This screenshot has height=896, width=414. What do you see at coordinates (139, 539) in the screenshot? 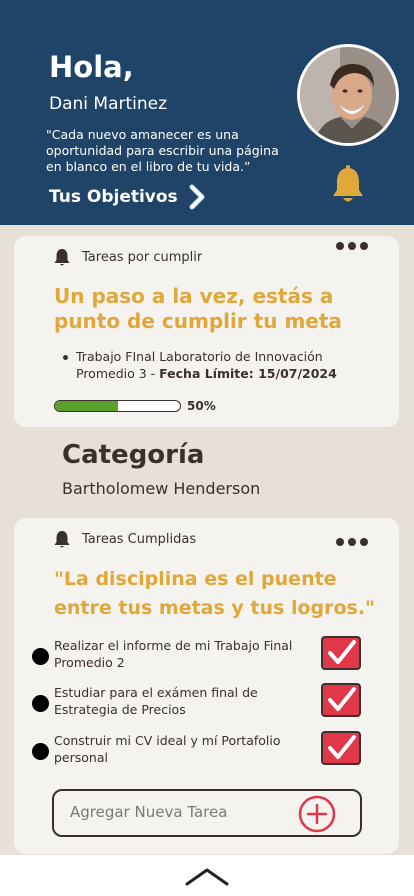
I see `completed-tasks-label-text: Tareas Cumplidas` at bounding box center [139, 539].